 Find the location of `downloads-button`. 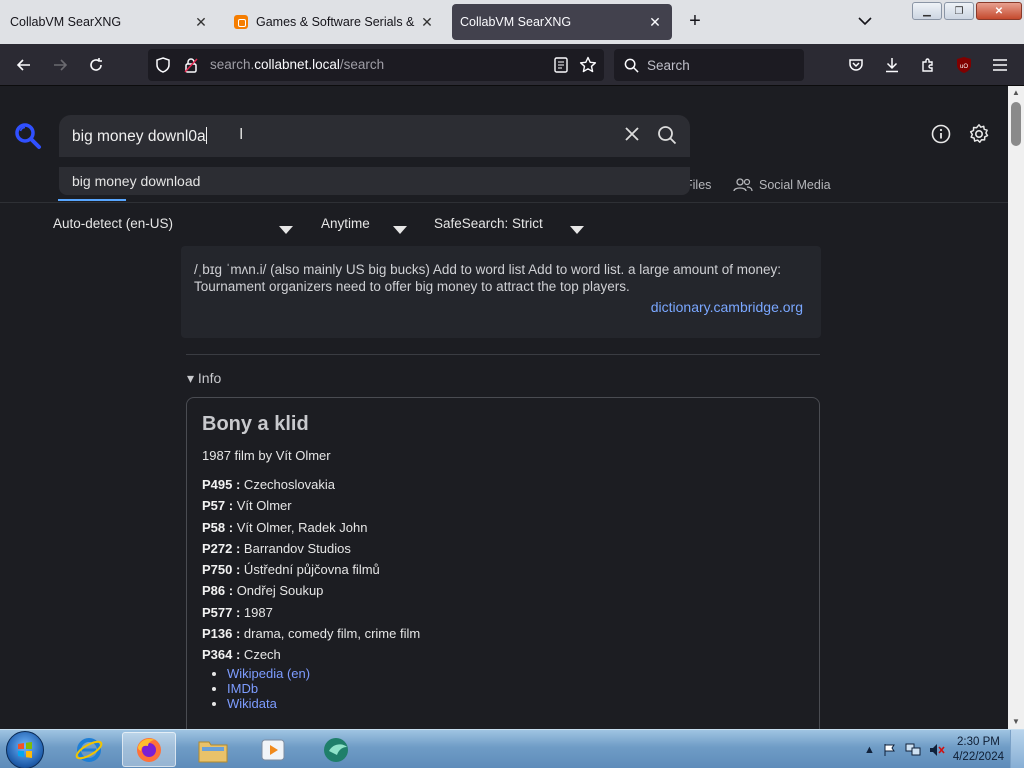

downloads-button is located at coordinates (892, 65).